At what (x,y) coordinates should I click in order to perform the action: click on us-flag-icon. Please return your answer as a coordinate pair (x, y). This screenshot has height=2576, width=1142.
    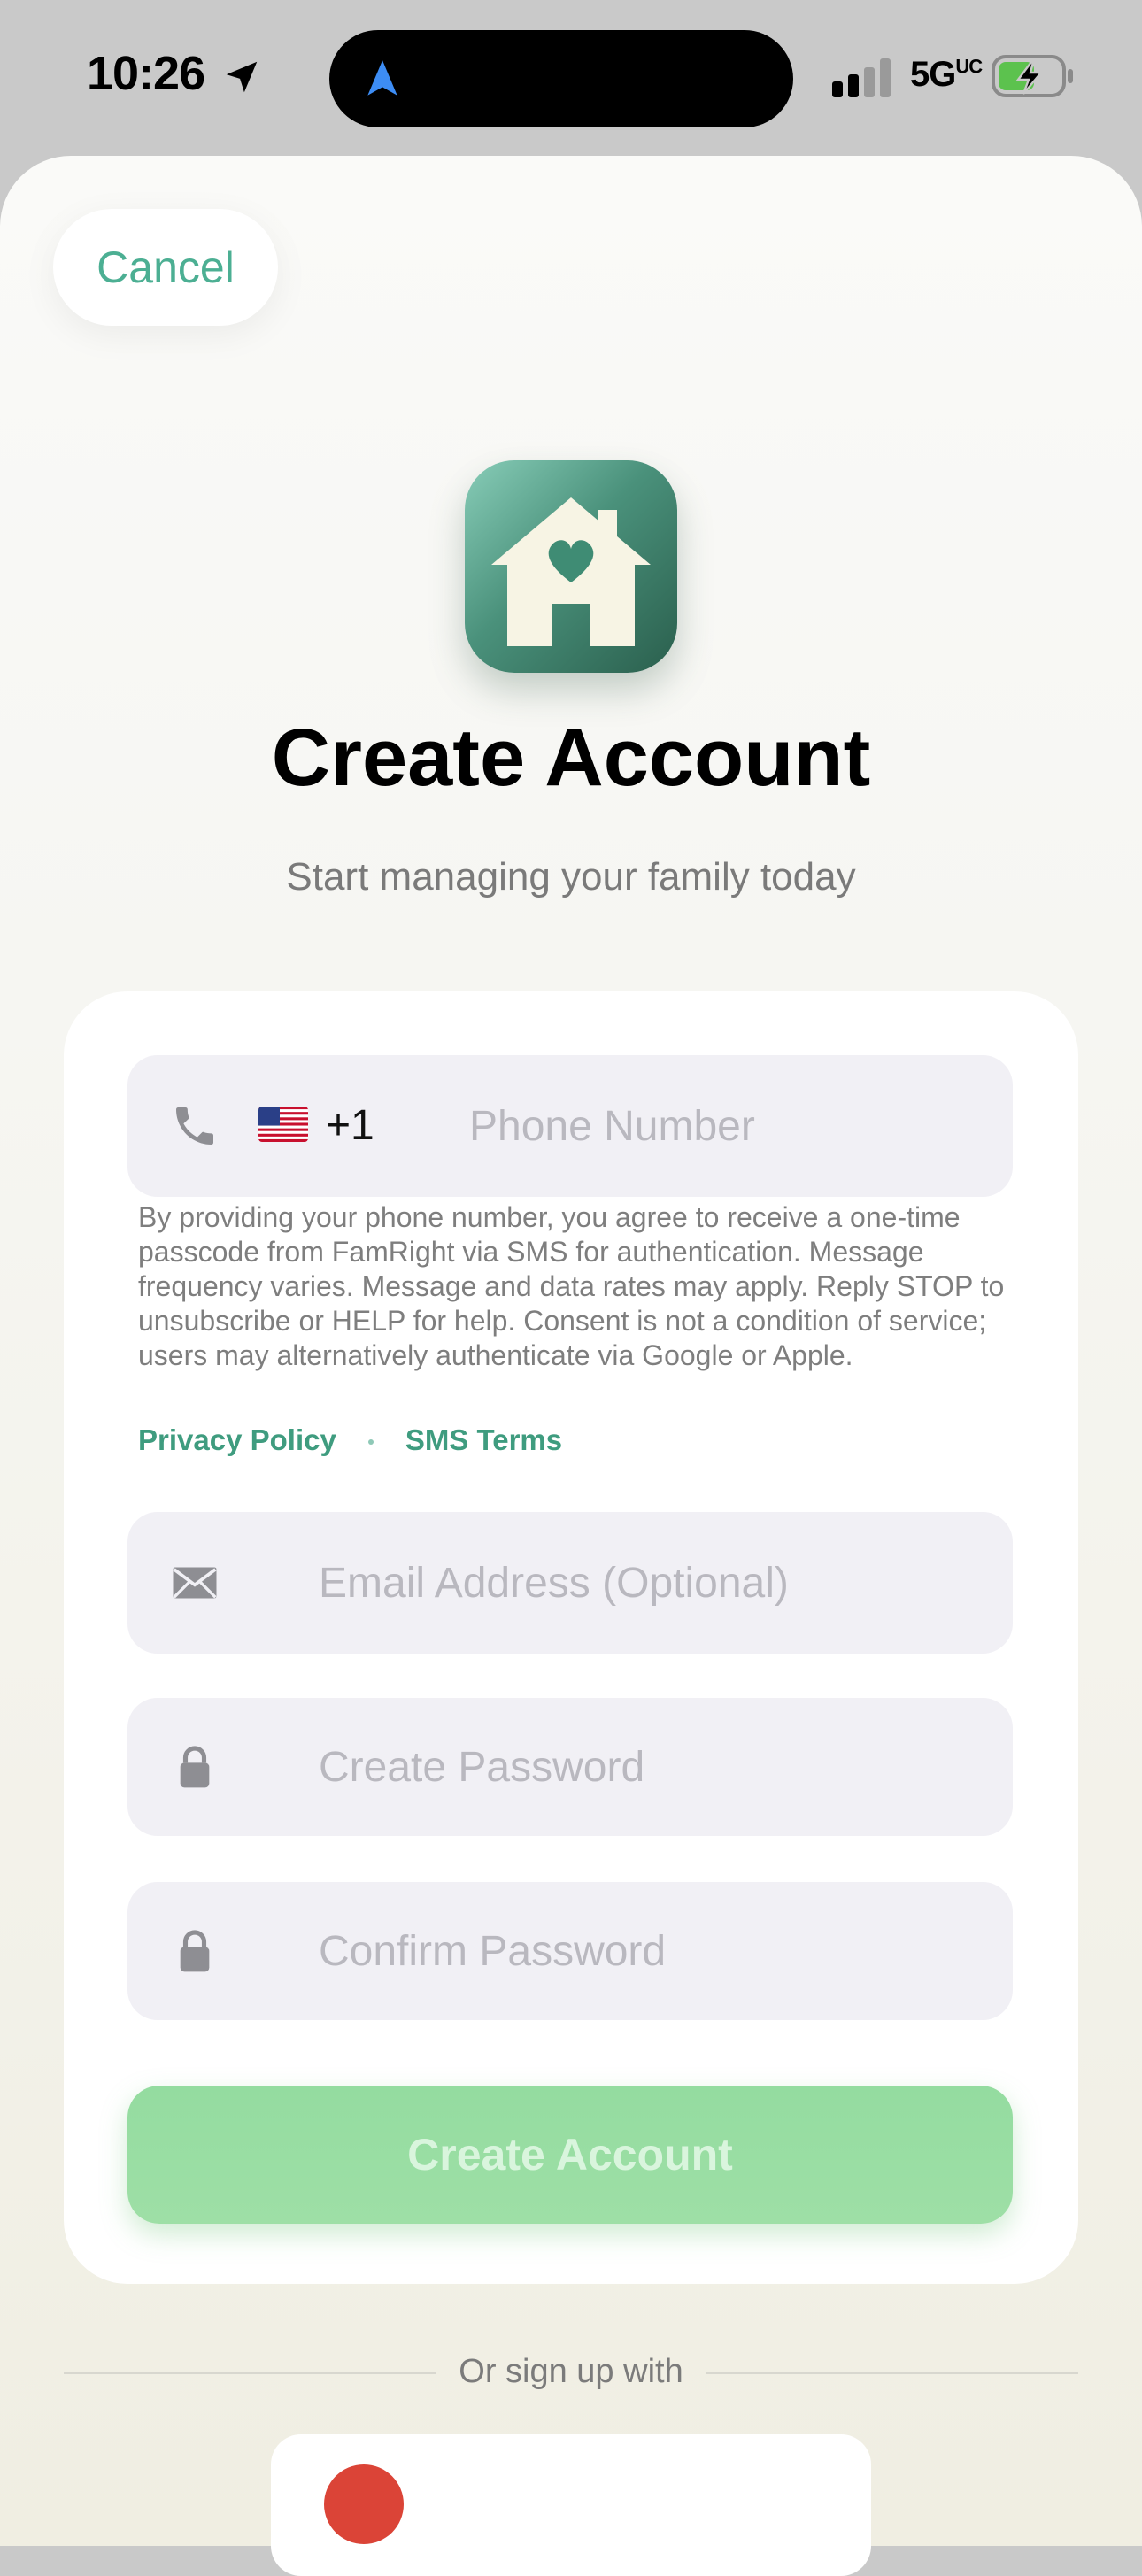
    Looking at the image, I should click on (283, 1124).